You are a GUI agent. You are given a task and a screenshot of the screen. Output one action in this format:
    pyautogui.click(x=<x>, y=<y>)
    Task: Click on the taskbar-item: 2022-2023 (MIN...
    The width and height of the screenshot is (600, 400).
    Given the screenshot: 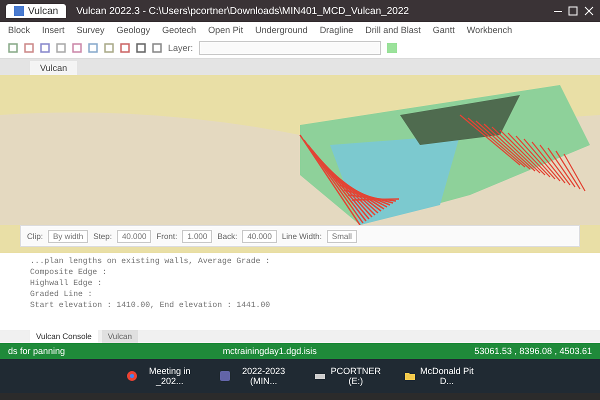 What is the action you would take?
    pyautogui.click(x=255, y=376)
    